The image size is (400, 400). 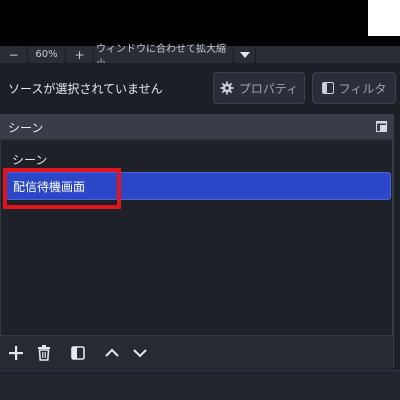 What do you see at coordinates (362, 88) in the screenshot?
I see `filters-label: フィルタ` at bounding box center [362, 88].